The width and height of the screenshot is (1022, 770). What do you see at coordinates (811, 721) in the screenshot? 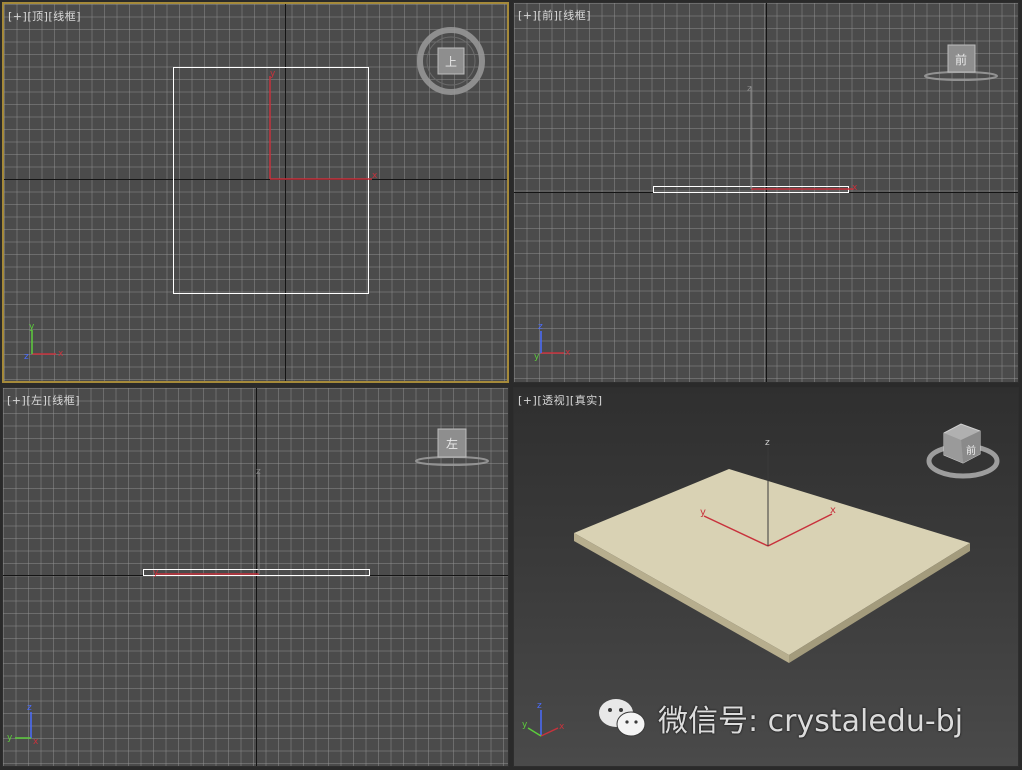
I see `watermark-text: 微信号: crystaledu-bj` at bounding box center [811, 721].